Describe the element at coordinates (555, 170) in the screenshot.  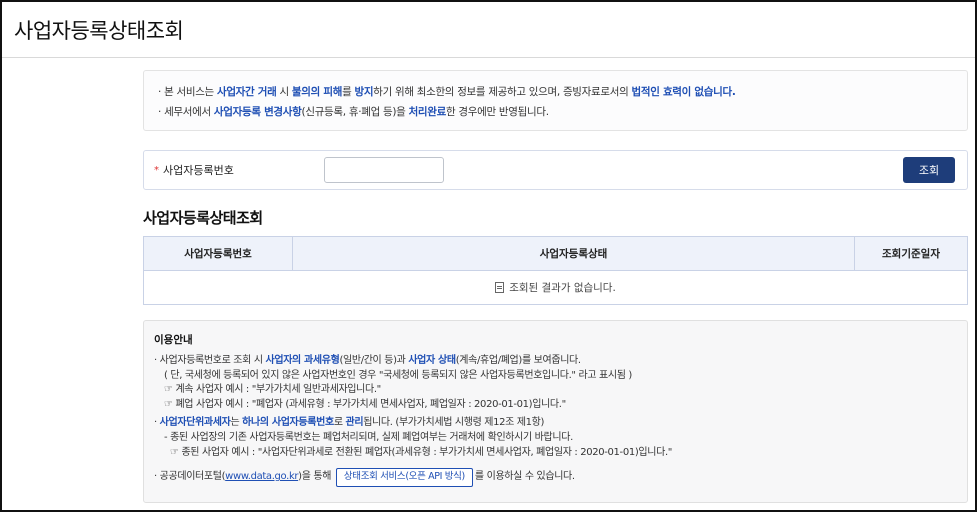
I see `search-form: * 사업자등록번호 조회` at that location.